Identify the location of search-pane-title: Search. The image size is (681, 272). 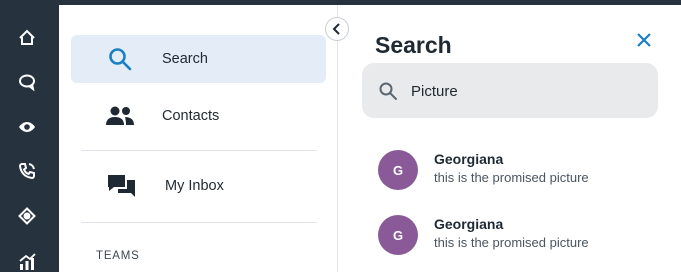
(413, 45).